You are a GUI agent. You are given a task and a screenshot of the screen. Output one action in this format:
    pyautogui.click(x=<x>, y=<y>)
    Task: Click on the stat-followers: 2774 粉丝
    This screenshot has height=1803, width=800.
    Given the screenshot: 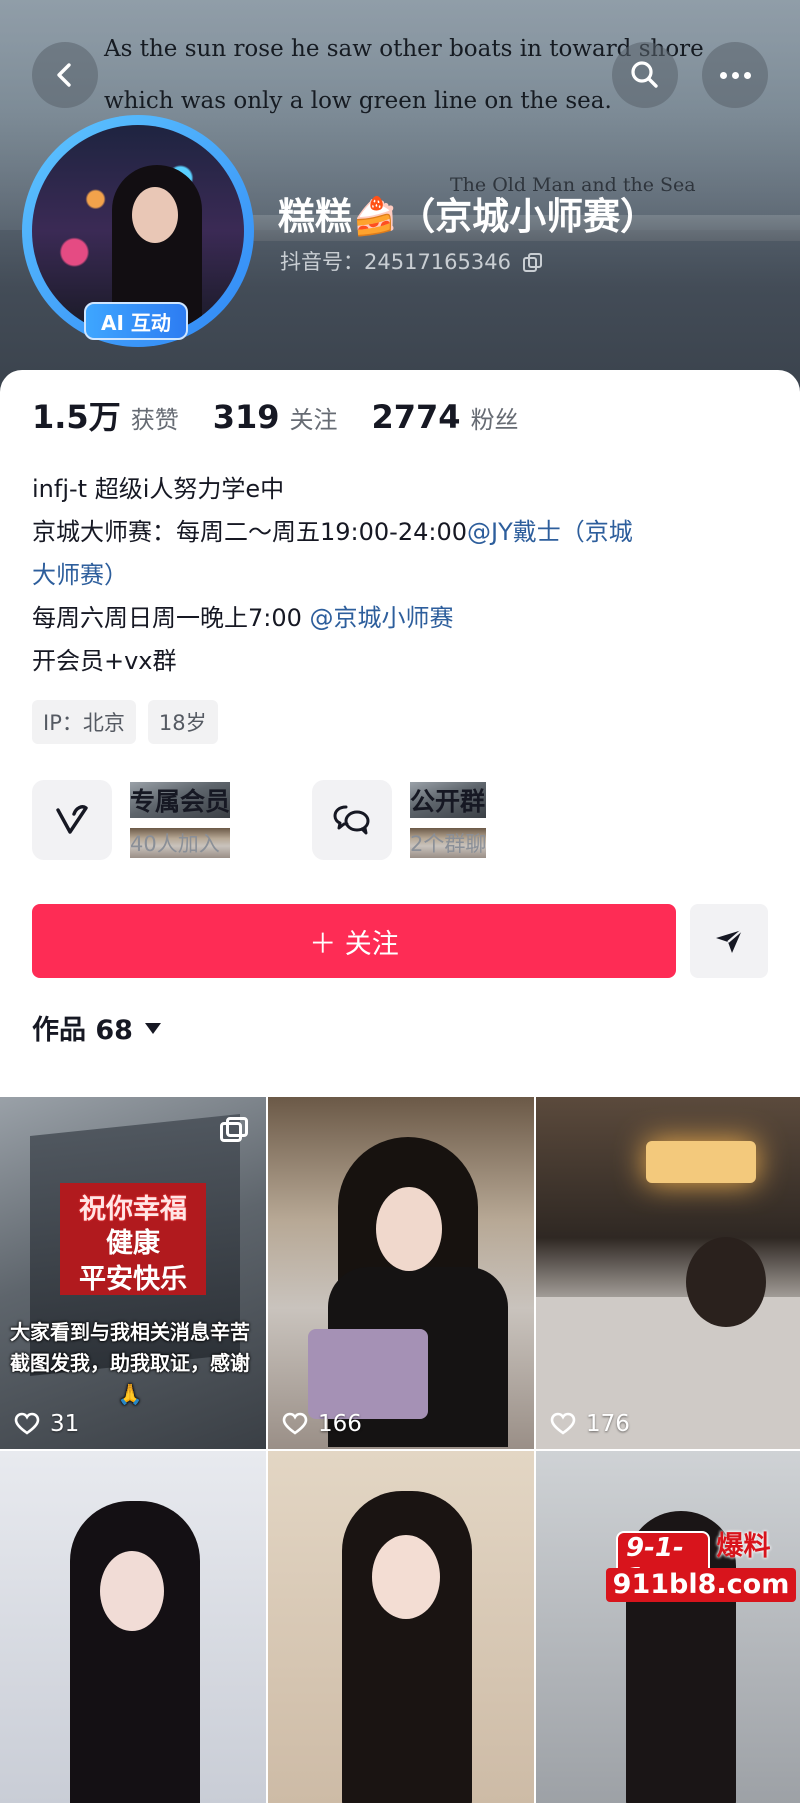 What is the action you would take?
    pyautogui.click(x=445, y=417)
    